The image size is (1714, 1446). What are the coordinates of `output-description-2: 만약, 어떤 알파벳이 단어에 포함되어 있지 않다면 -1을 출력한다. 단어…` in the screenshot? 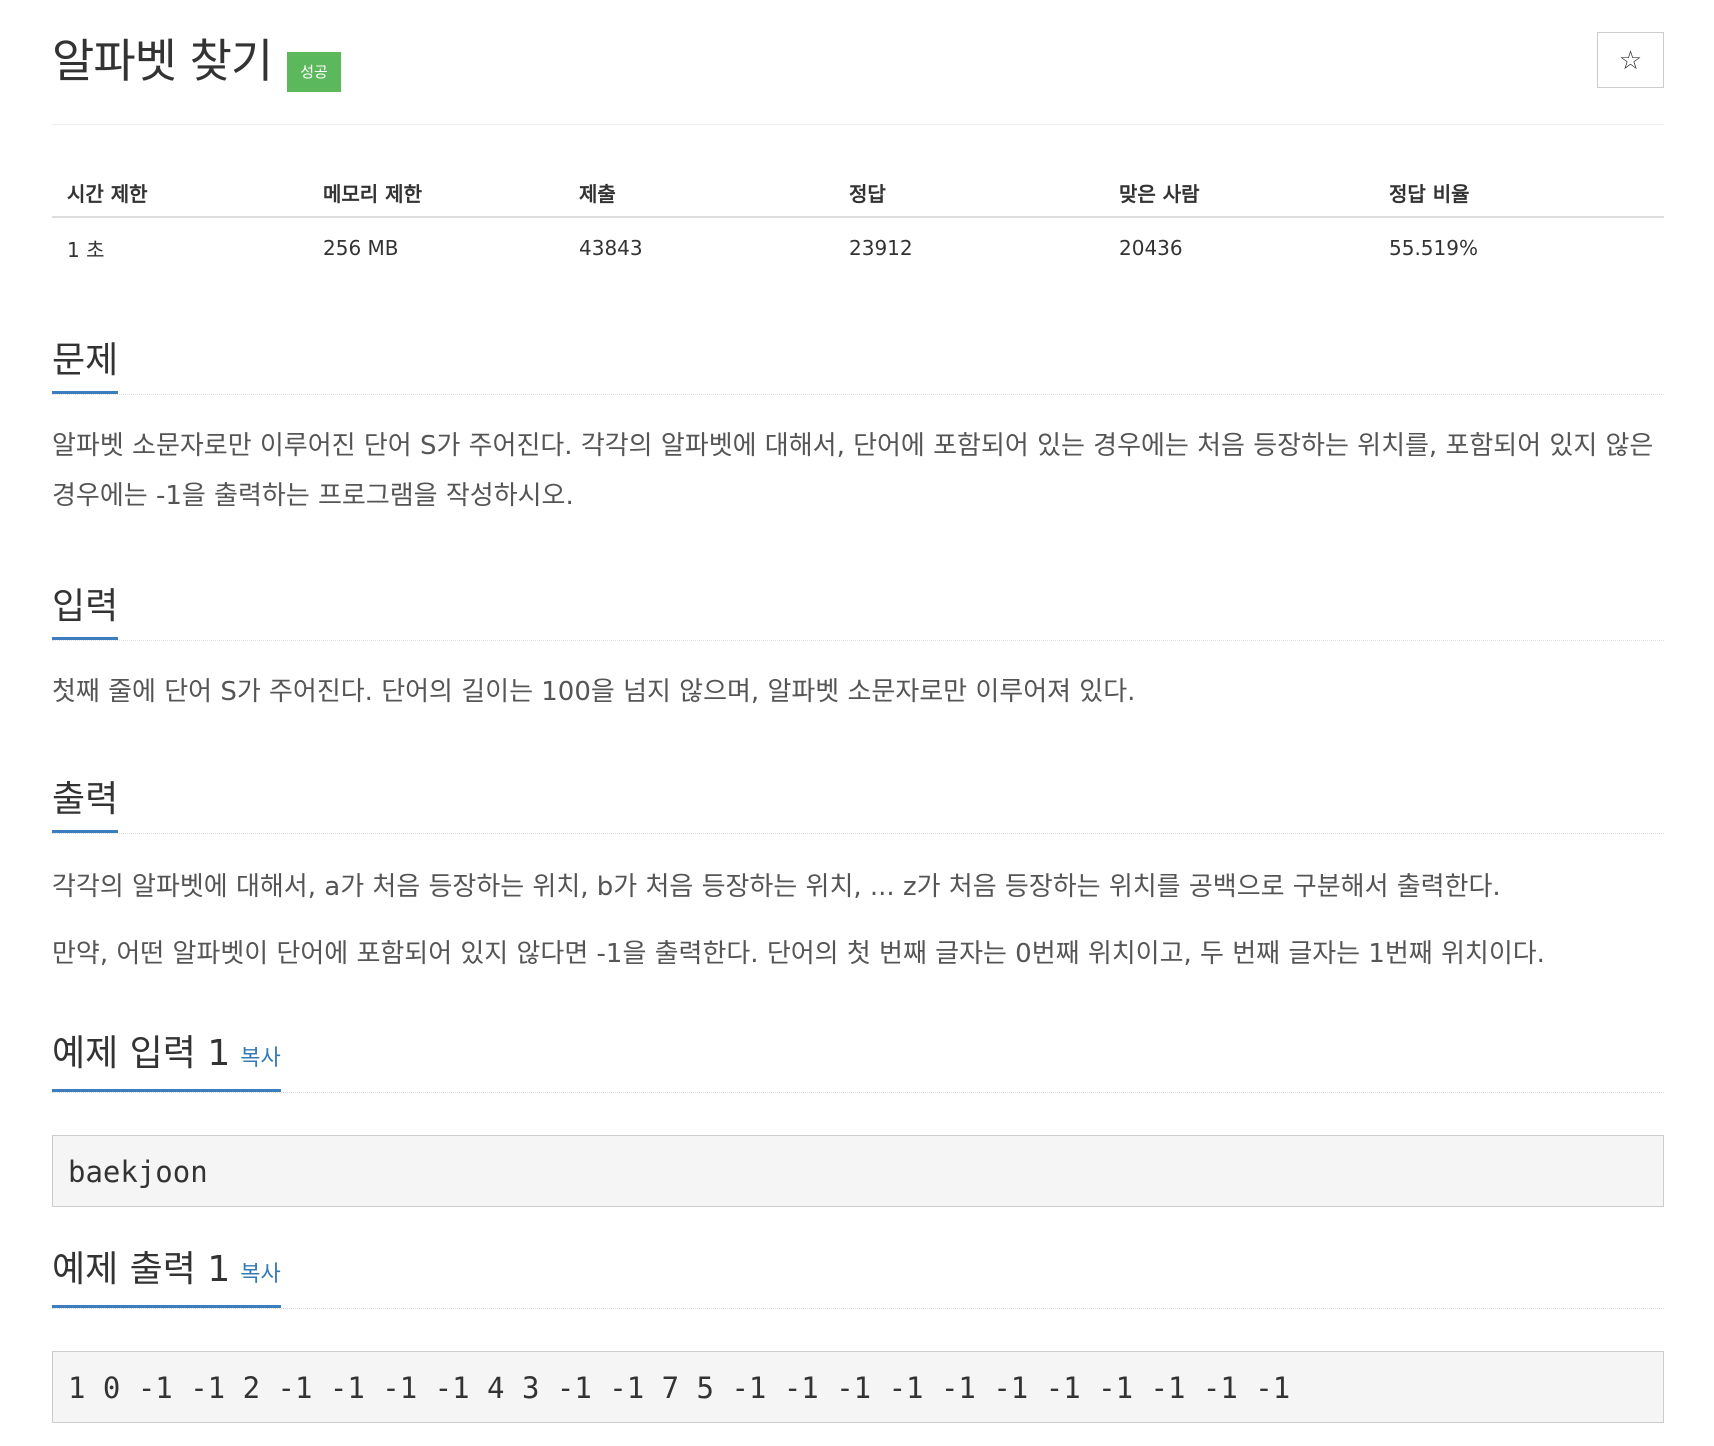 It's located at (798, 954).